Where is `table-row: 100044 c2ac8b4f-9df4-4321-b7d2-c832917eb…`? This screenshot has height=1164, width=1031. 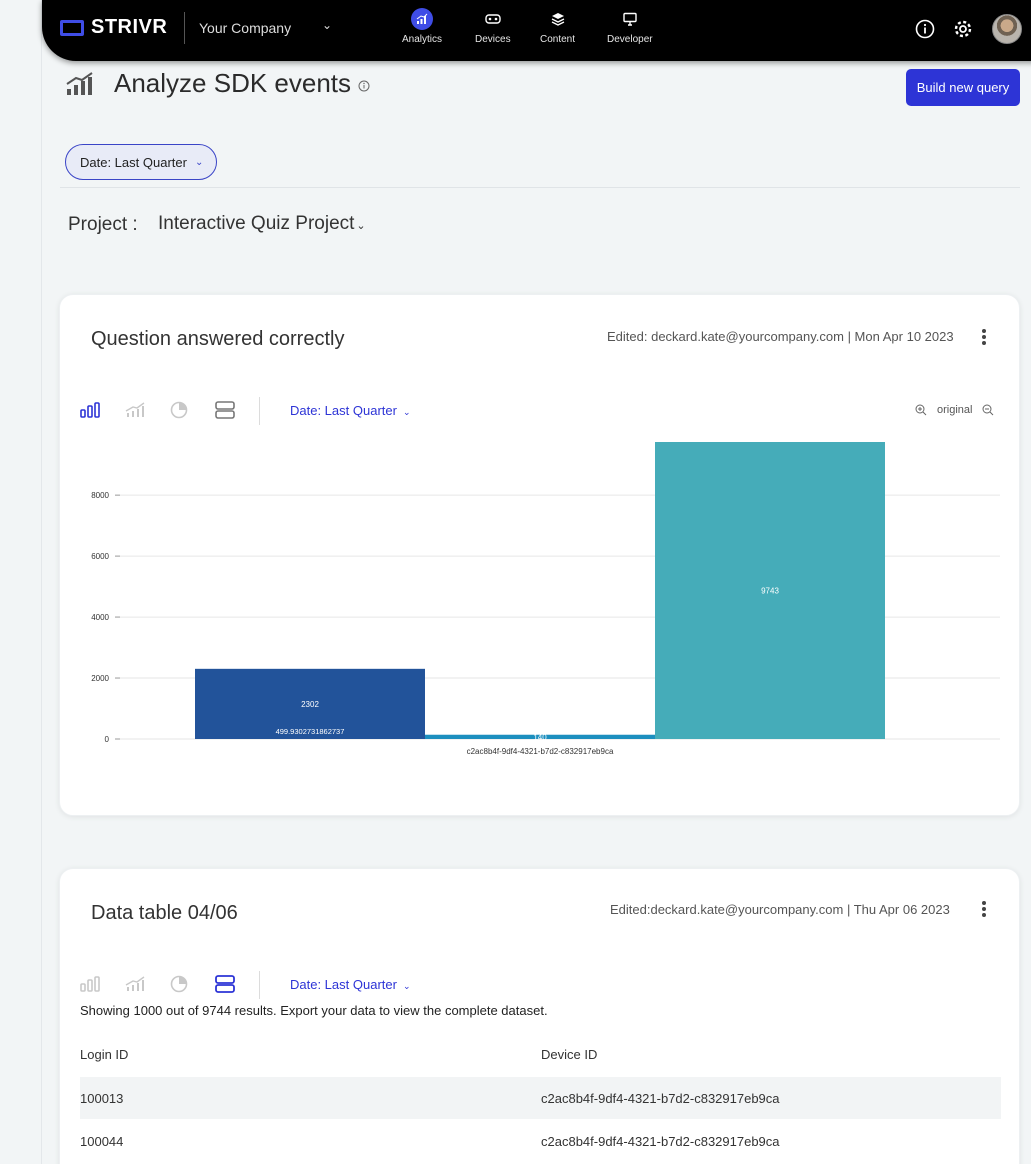 table-row: 100044 c2ac8b4f-9df4-4321-b7d2-c832917eb… is located at coordinates (540, 1141).